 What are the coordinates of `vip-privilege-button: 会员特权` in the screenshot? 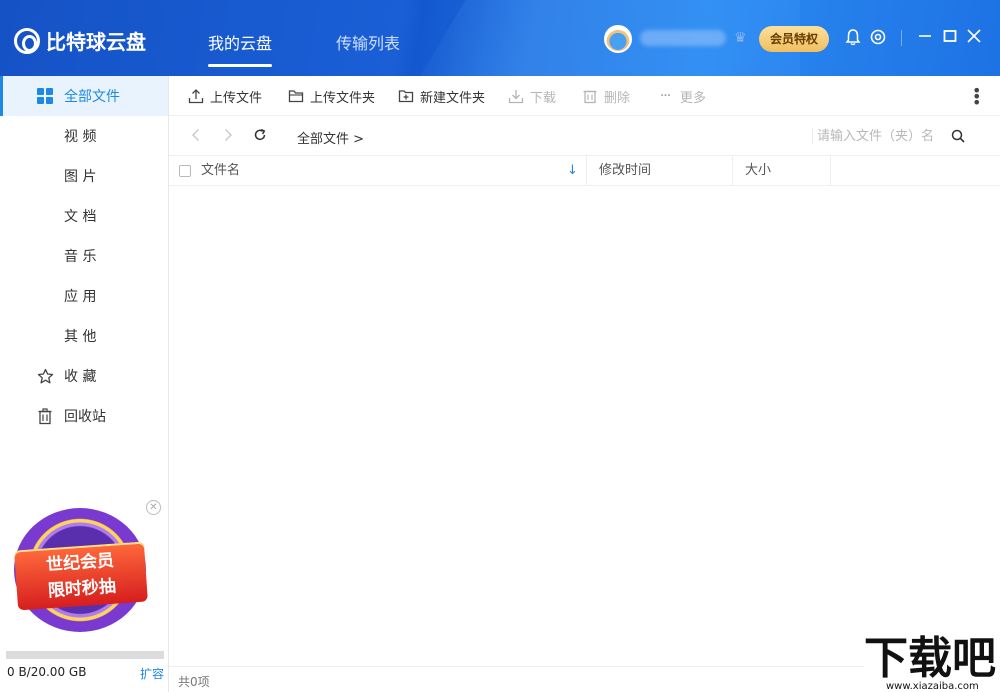 It's located at (794, 39).